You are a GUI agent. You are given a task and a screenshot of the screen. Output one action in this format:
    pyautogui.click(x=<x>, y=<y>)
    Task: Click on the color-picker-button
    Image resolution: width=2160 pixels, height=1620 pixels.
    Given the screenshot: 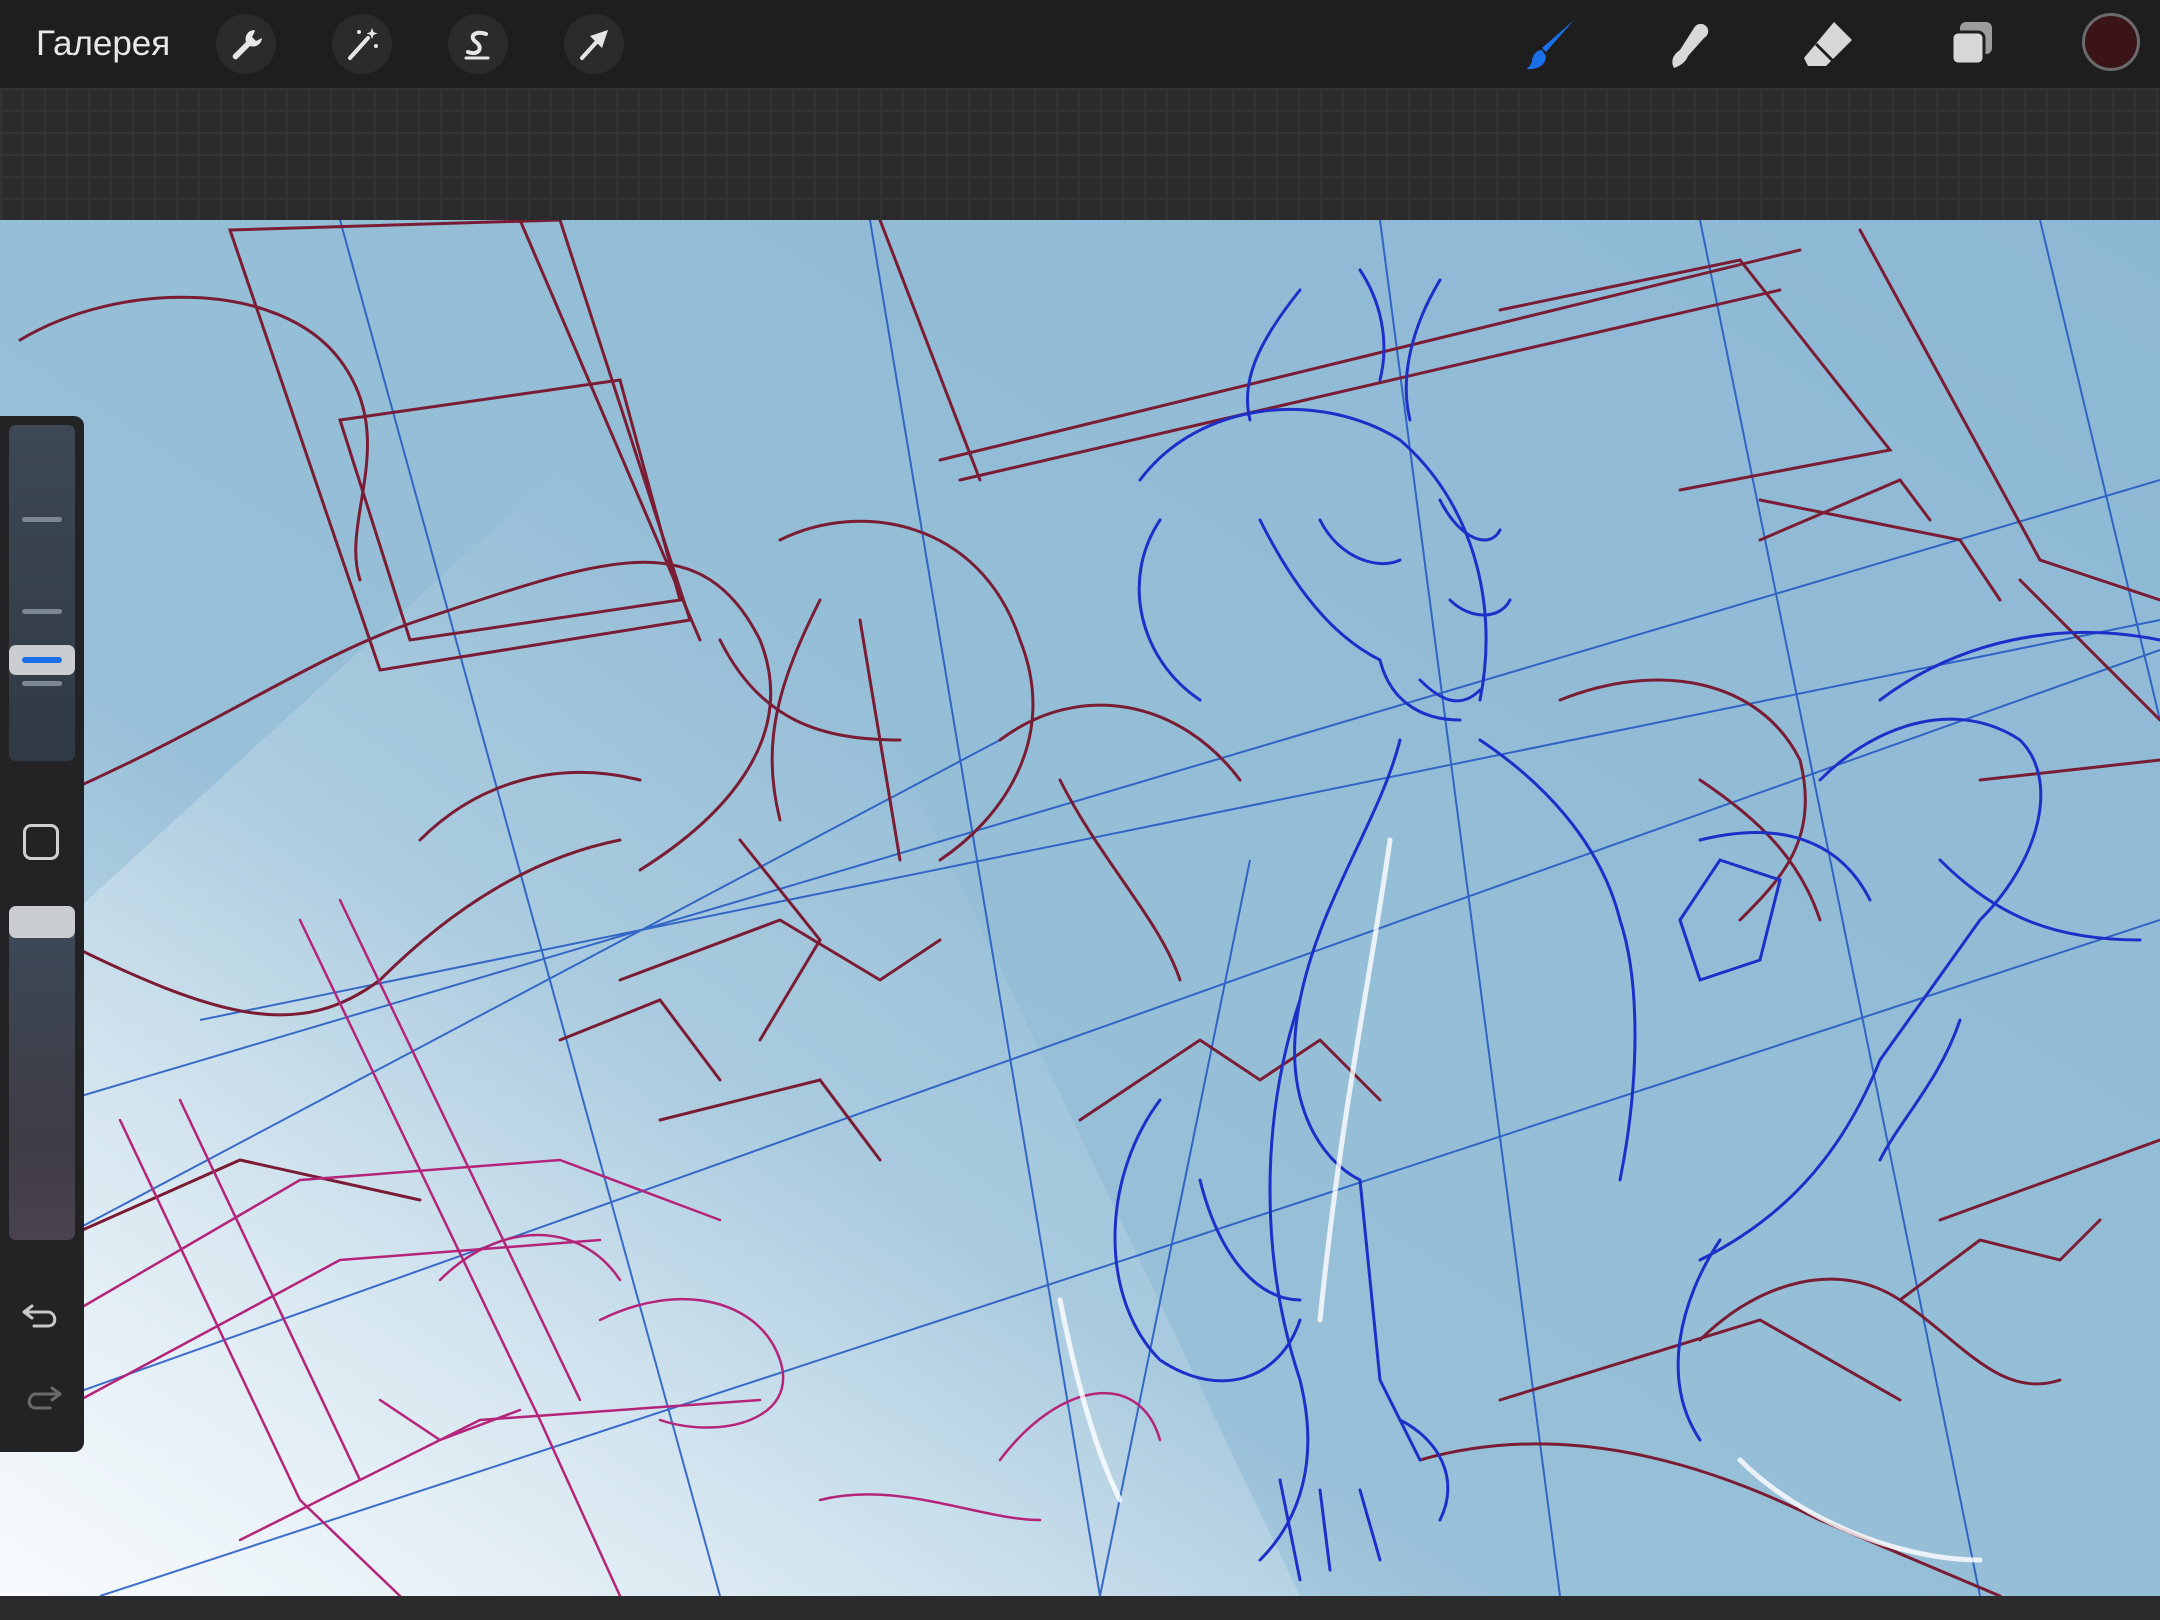 What is the action you would take?
    pyautogui.click(x=2111, y=42)
    